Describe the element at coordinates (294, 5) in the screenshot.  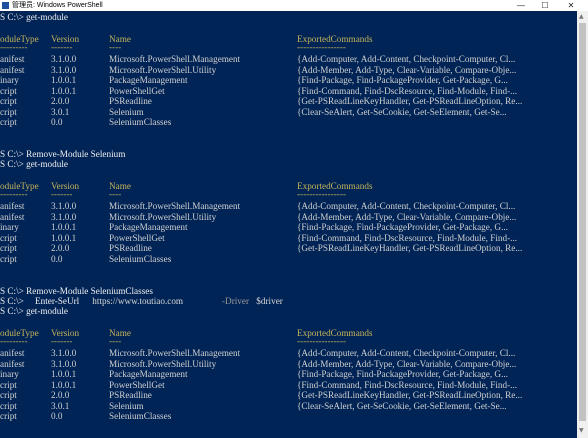
I see `title-bar: 管理员: Windows PowerShell — ☐ ✕` at that location.